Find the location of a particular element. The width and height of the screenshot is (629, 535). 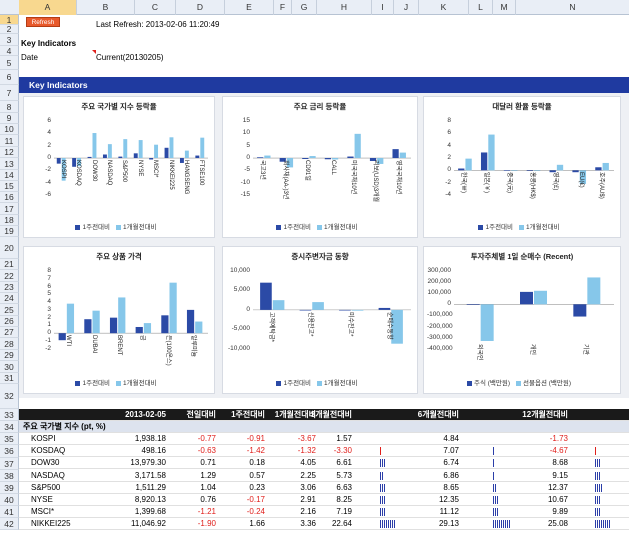

bar-미수잔고*-1개월전대비 is located at coordinates (357, 310).